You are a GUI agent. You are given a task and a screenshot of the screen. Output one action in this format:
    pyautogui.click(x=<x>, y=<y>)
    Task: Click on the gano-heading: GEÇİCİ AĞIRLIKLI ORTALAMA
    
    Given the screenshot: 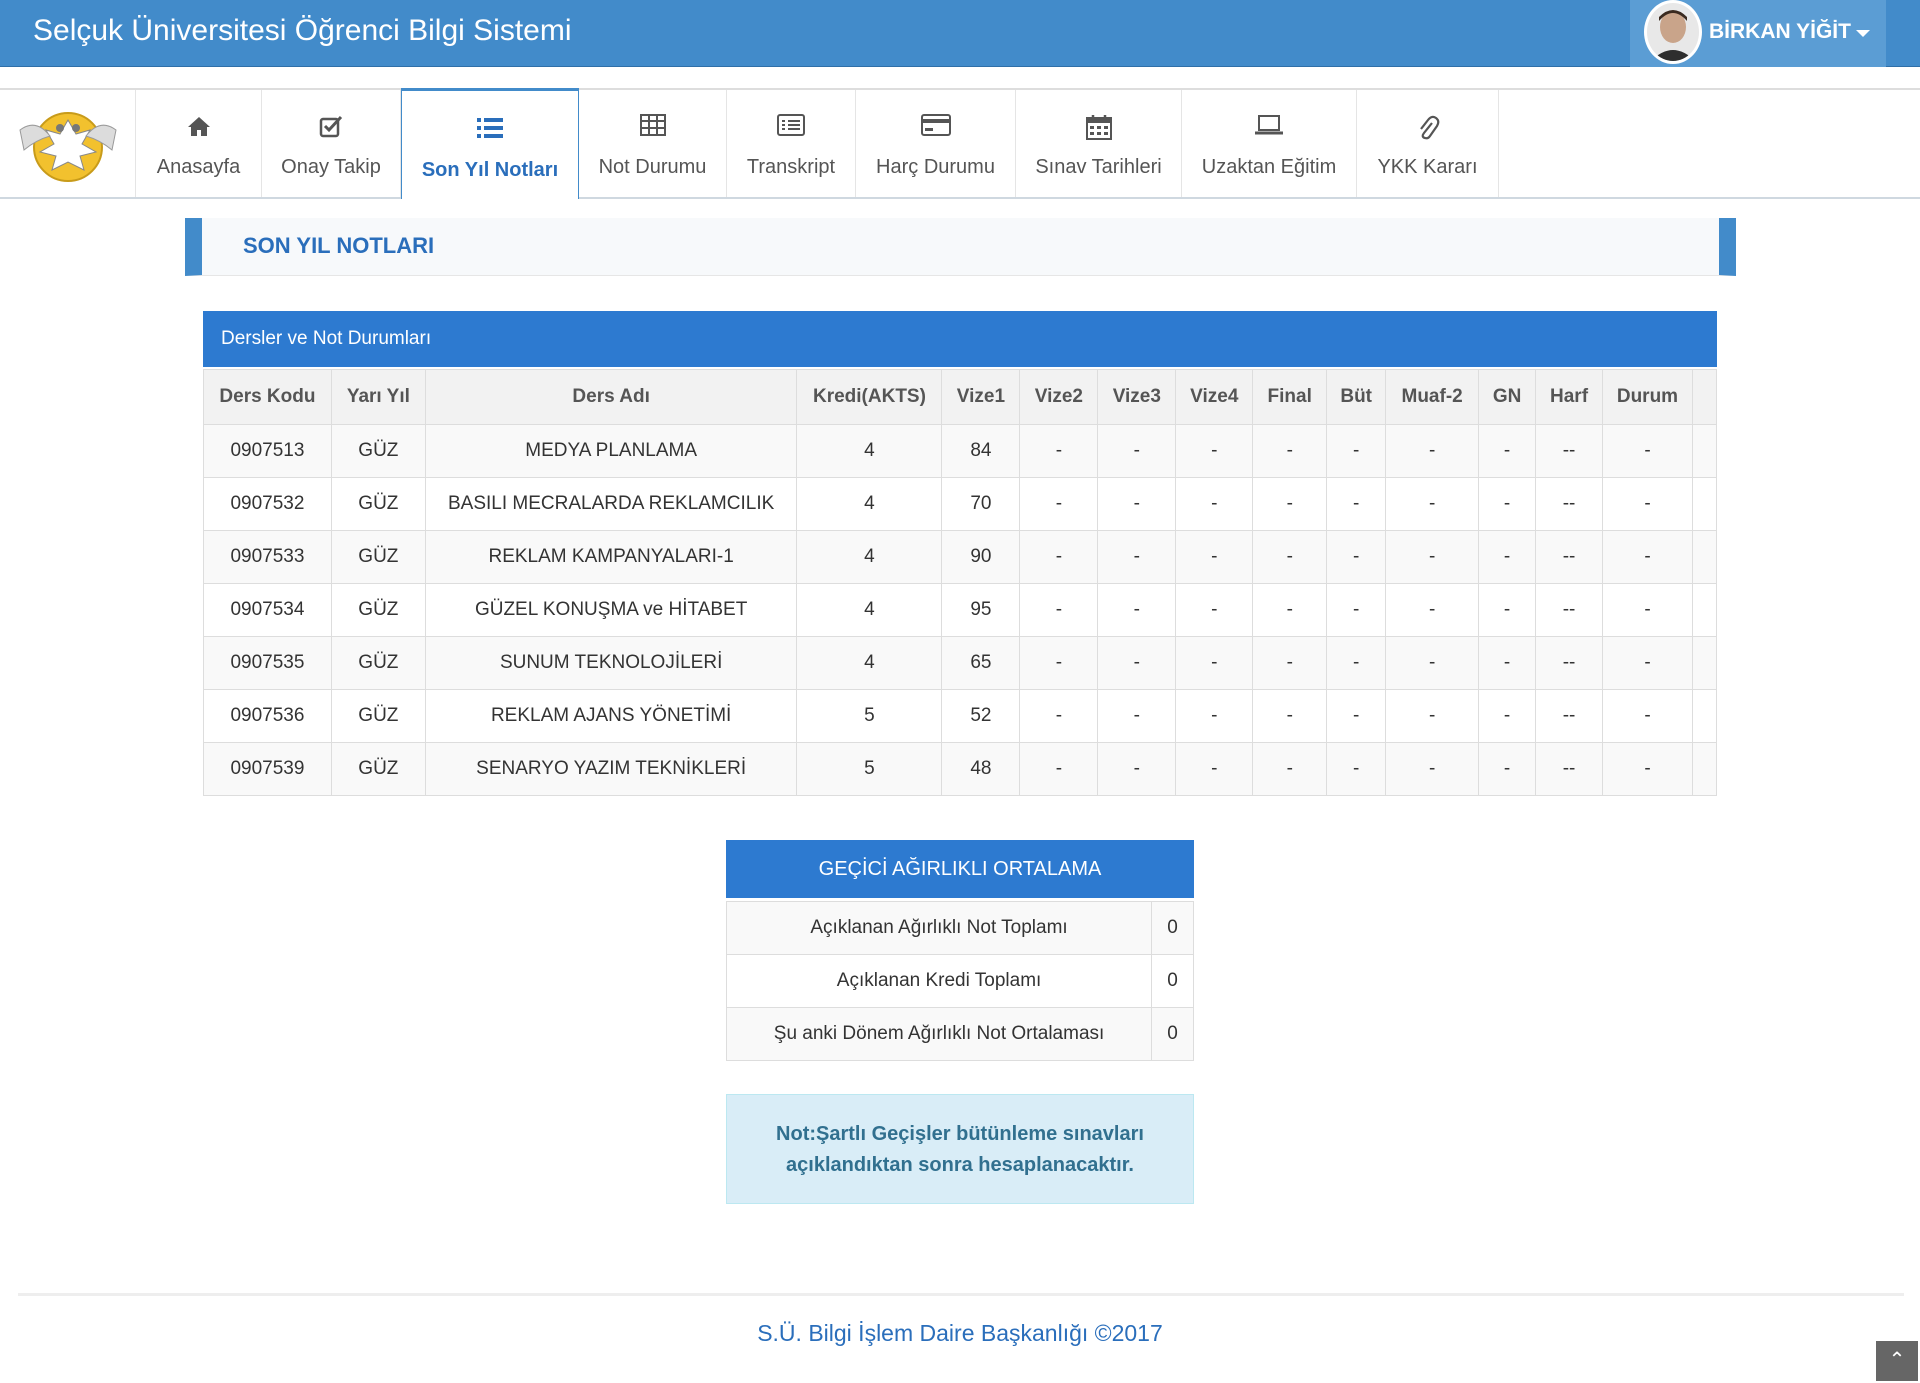 What is the action you would take?
    pyautogui.click(x=960, y=869)
    